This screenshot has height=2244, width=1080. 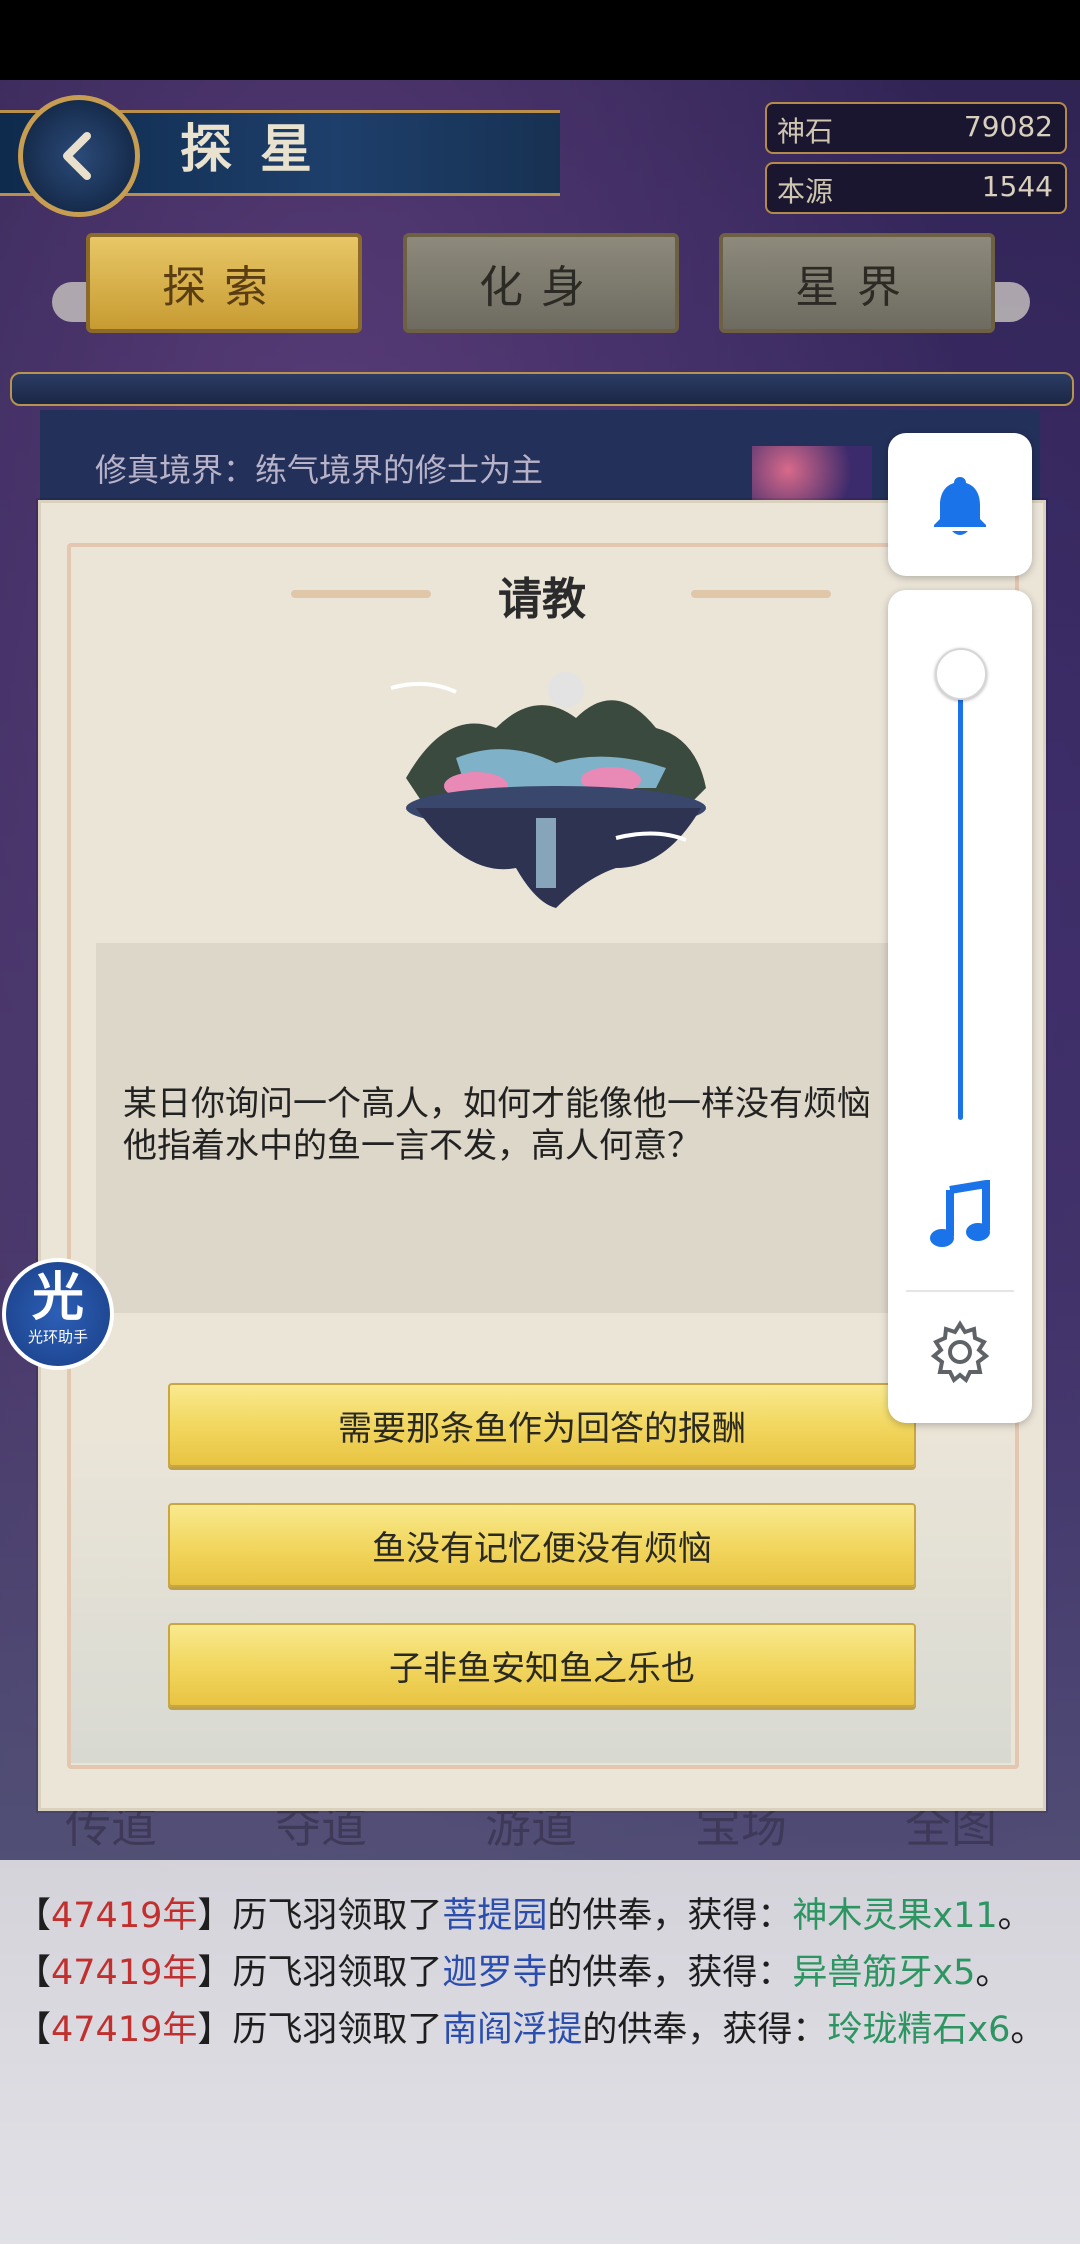 I want to click on ringer-card, so click(x=960, y=504).